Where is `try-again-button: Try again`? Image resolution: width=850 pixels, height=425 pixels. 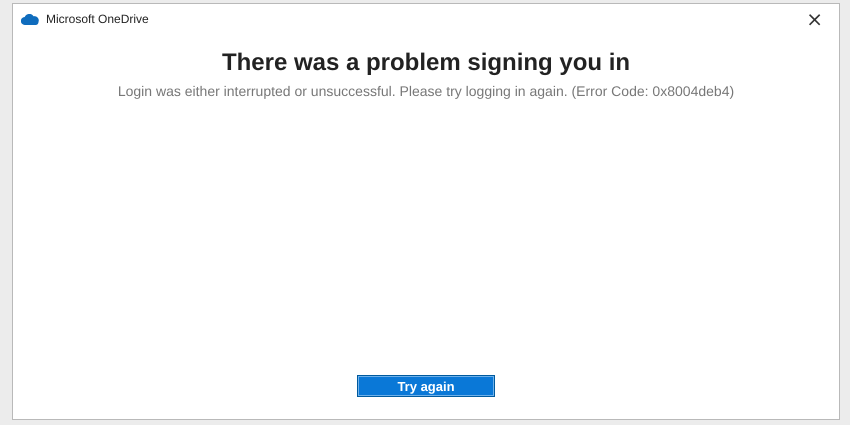
try-again-button: Try again is located at coordinates (426, 386).